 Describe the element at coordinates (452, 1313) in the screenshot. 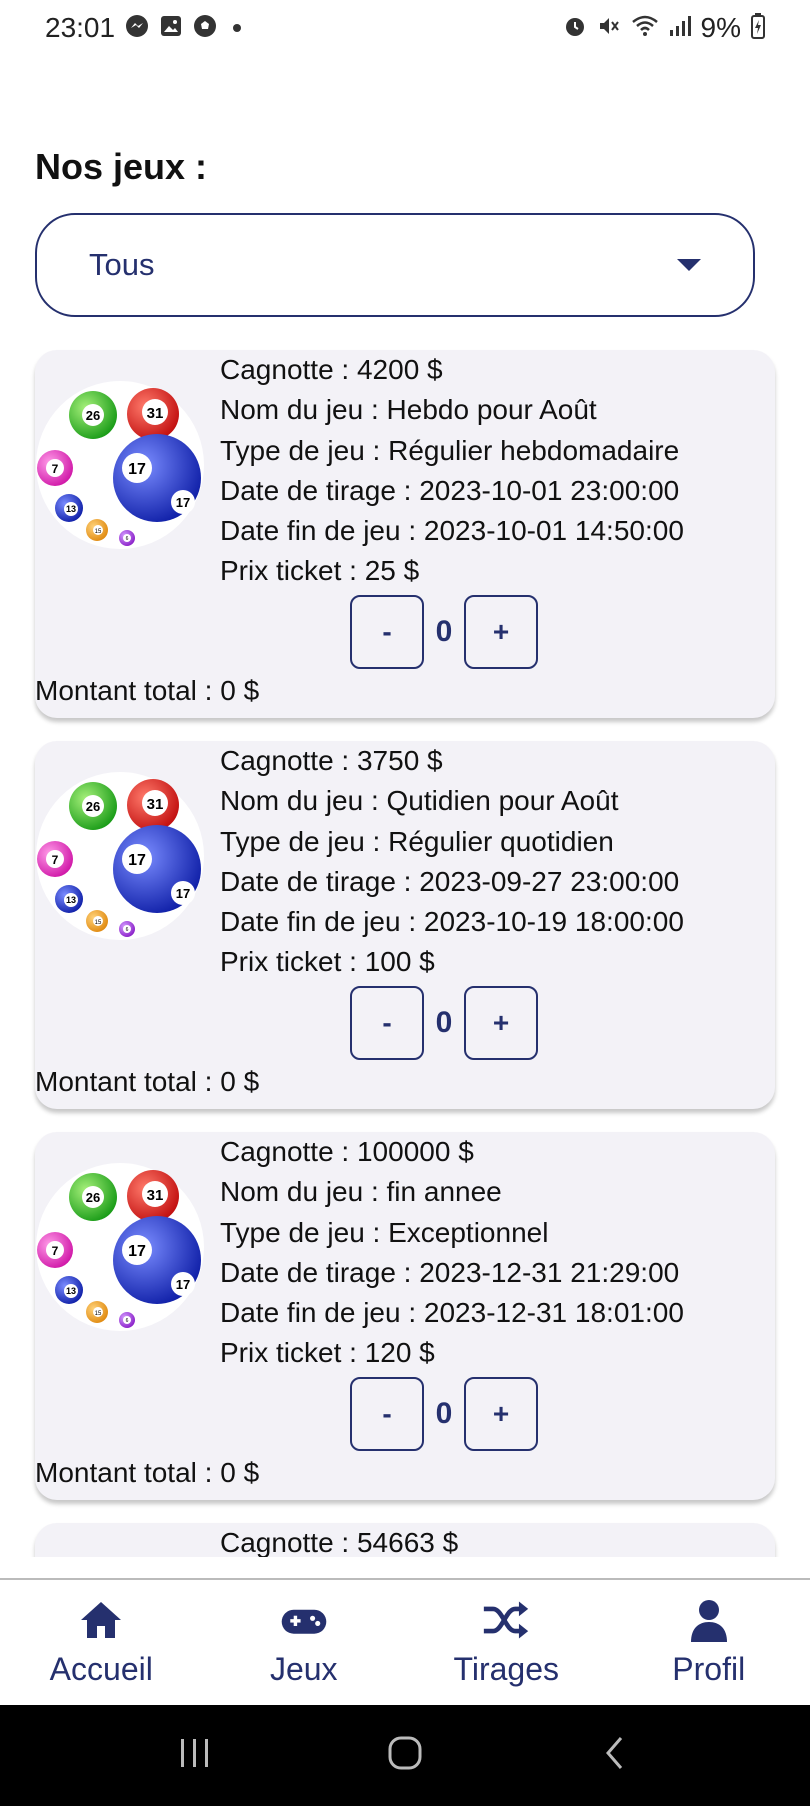

I see `game-end-date: Date fin de jeu : 2023-12-31 18:01:00` at that location.